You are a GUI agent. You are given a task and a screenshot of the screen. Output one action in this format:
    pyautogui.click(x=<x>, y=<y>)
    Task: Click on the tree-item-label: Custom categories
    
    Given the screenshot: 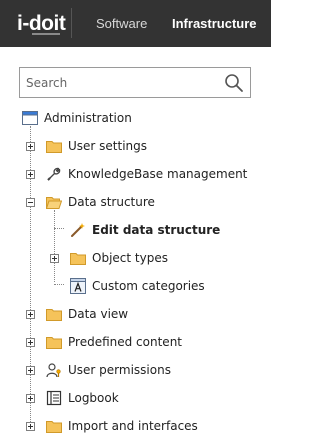 What is the action you would take?
    pyautogui.click(x=148, y=286)
    